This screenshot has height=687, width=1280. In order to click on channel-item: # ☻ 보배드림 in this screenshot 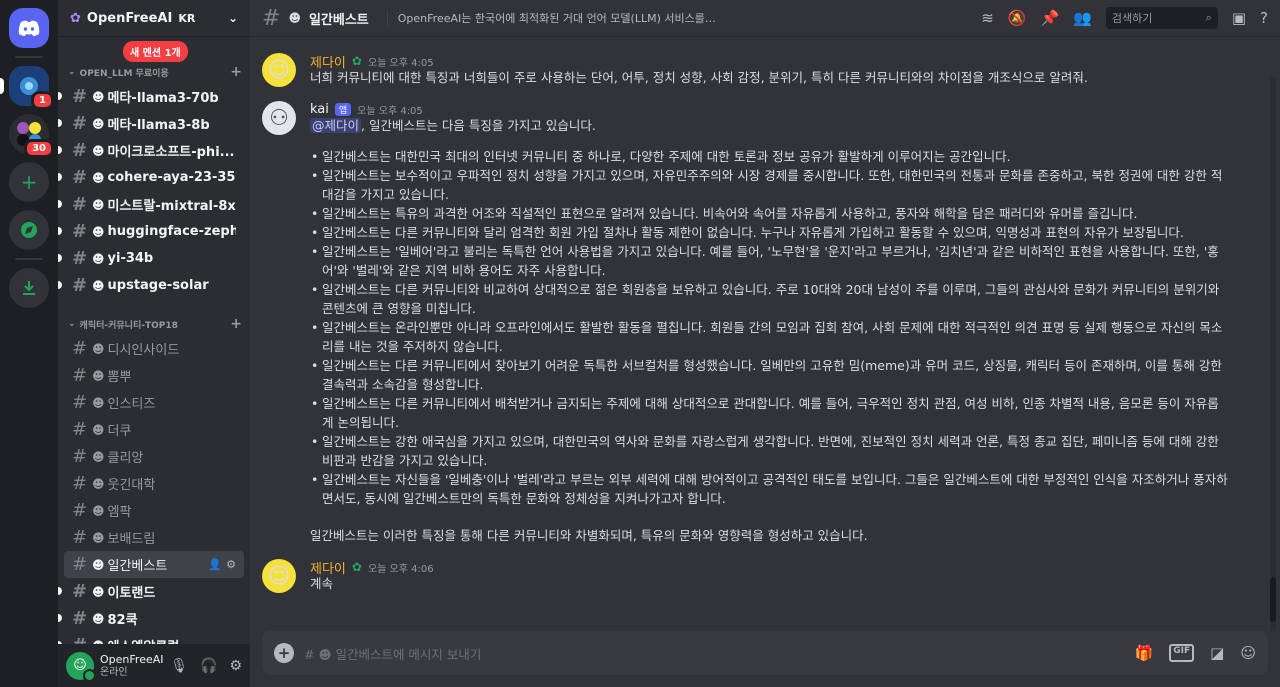, I will do `click(154, 537)`.